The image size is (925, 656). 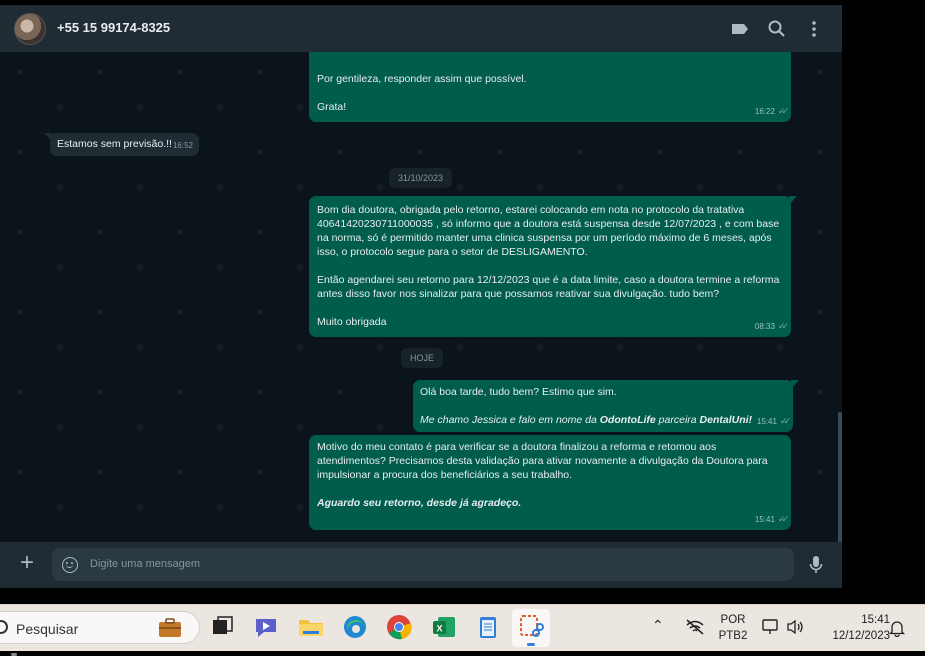 I want to click on date-chip: 31/10/2023, so click(x=421, y=178).